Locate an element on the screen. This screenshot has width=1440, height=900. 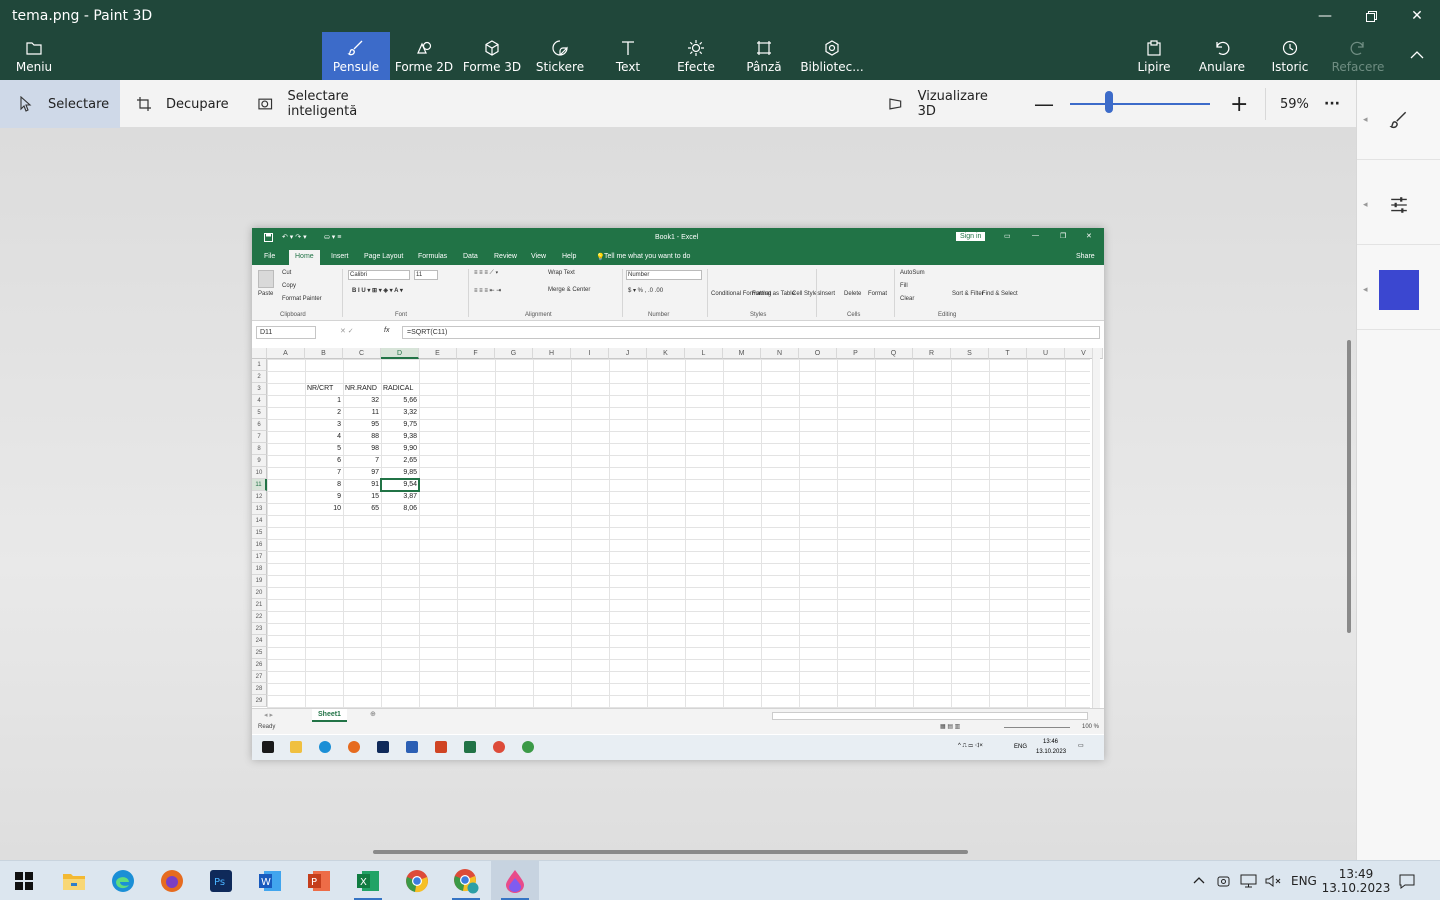
excel-fill: Fill is located at coordinates (904, 286).